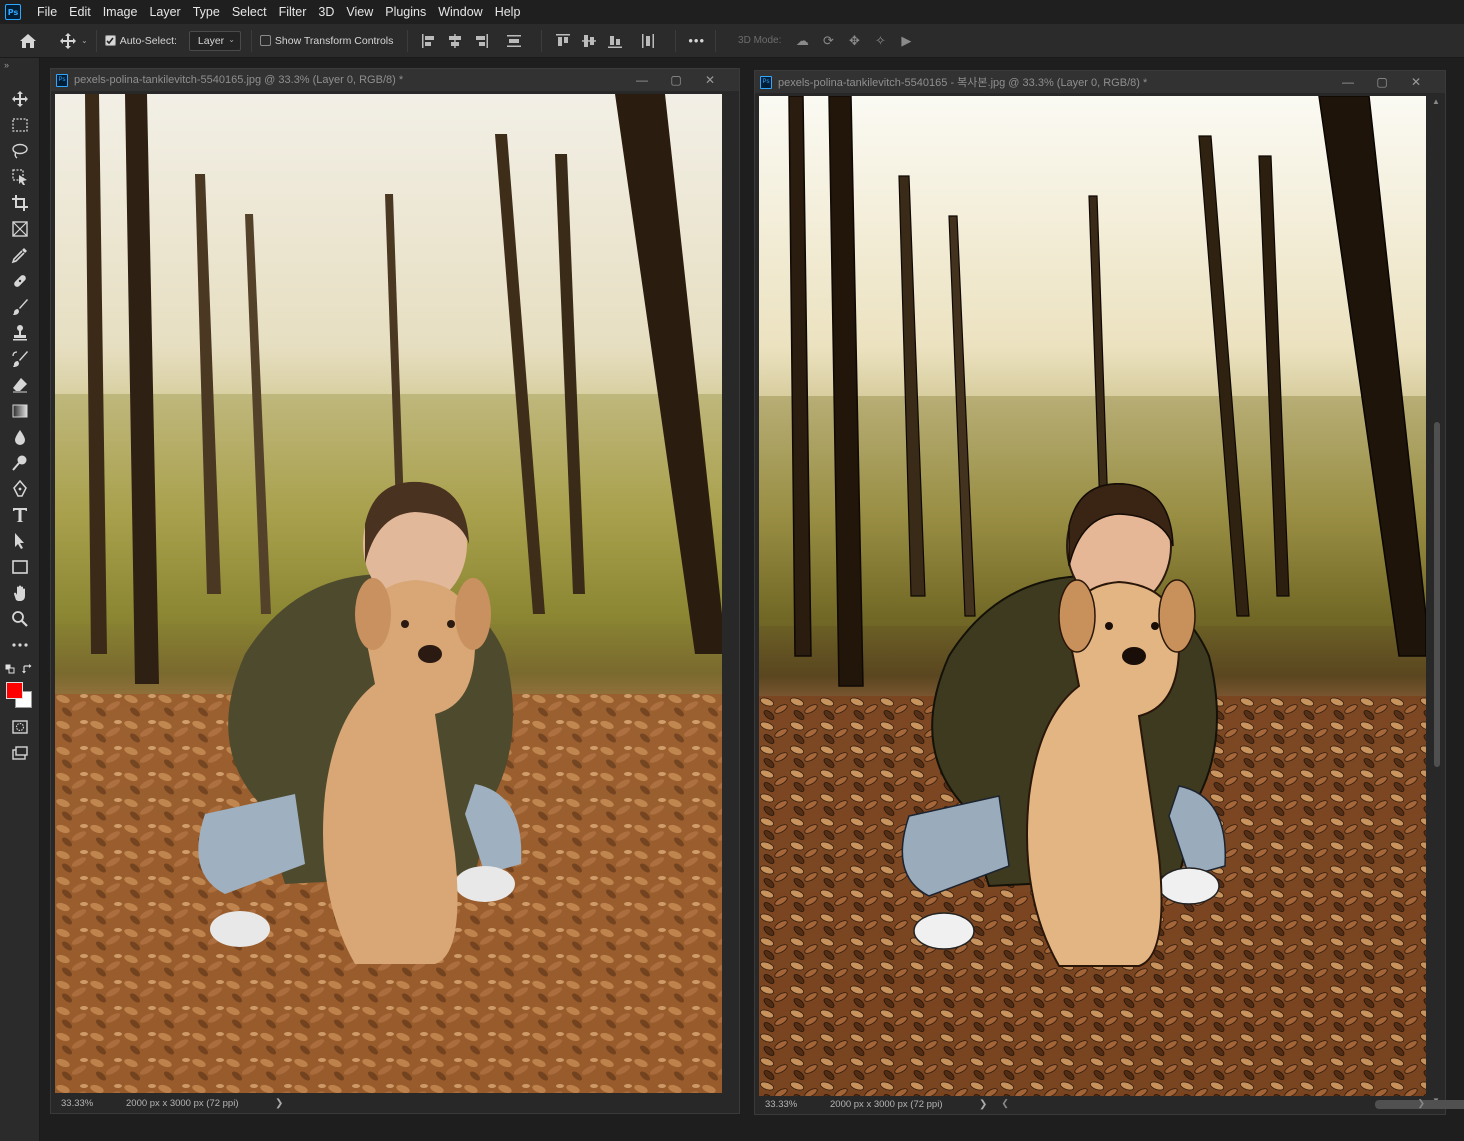 This screenshot has width=1464, height=1141. What do you see at coordinates (140, 41) in the screenshot?
I see `auto-select-checkbox: Auto-Select:` at bounding box center [140, 41].